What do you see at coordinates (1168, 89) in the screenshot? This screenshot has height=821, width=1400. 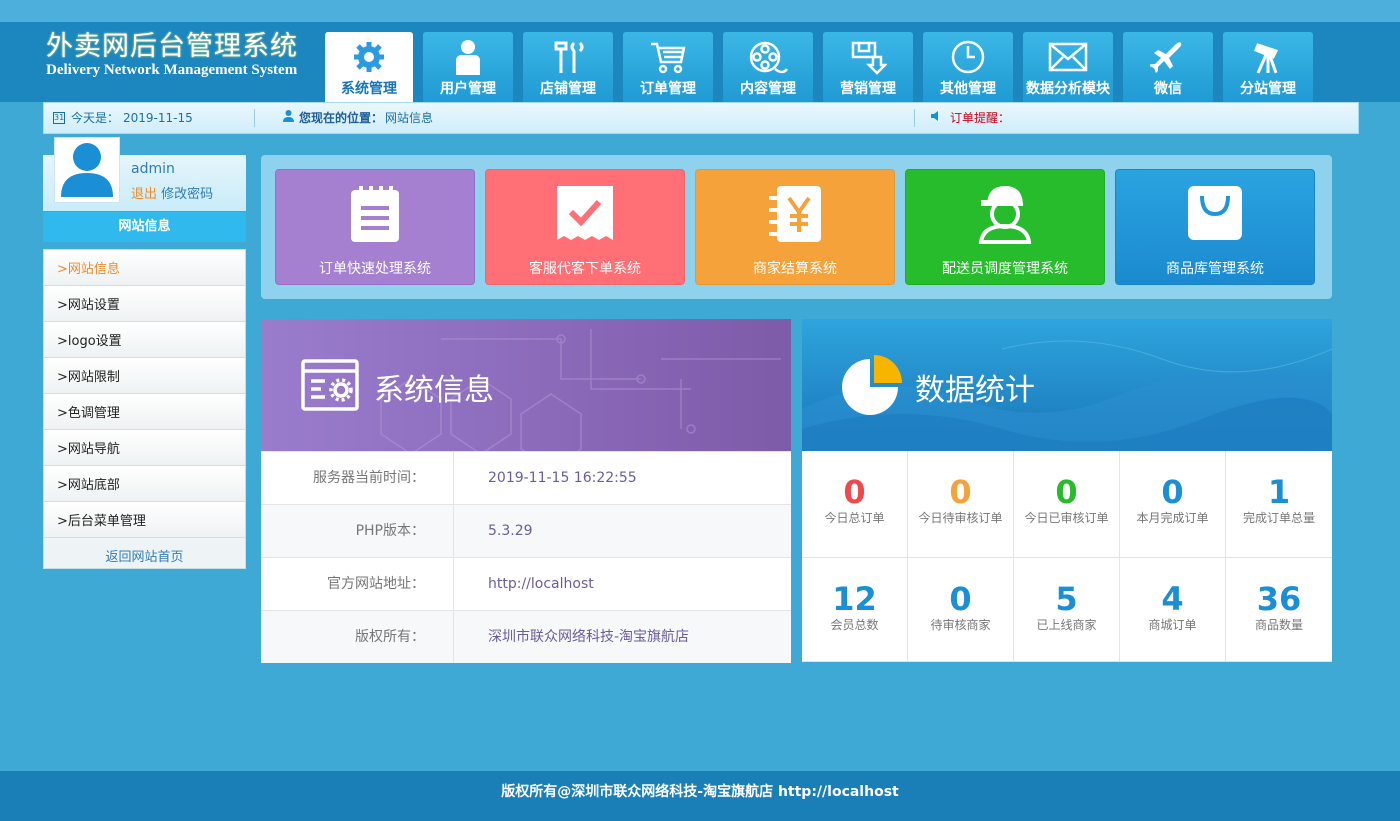 I see `nav-label: 微信` at bounding box center [1168, 89].